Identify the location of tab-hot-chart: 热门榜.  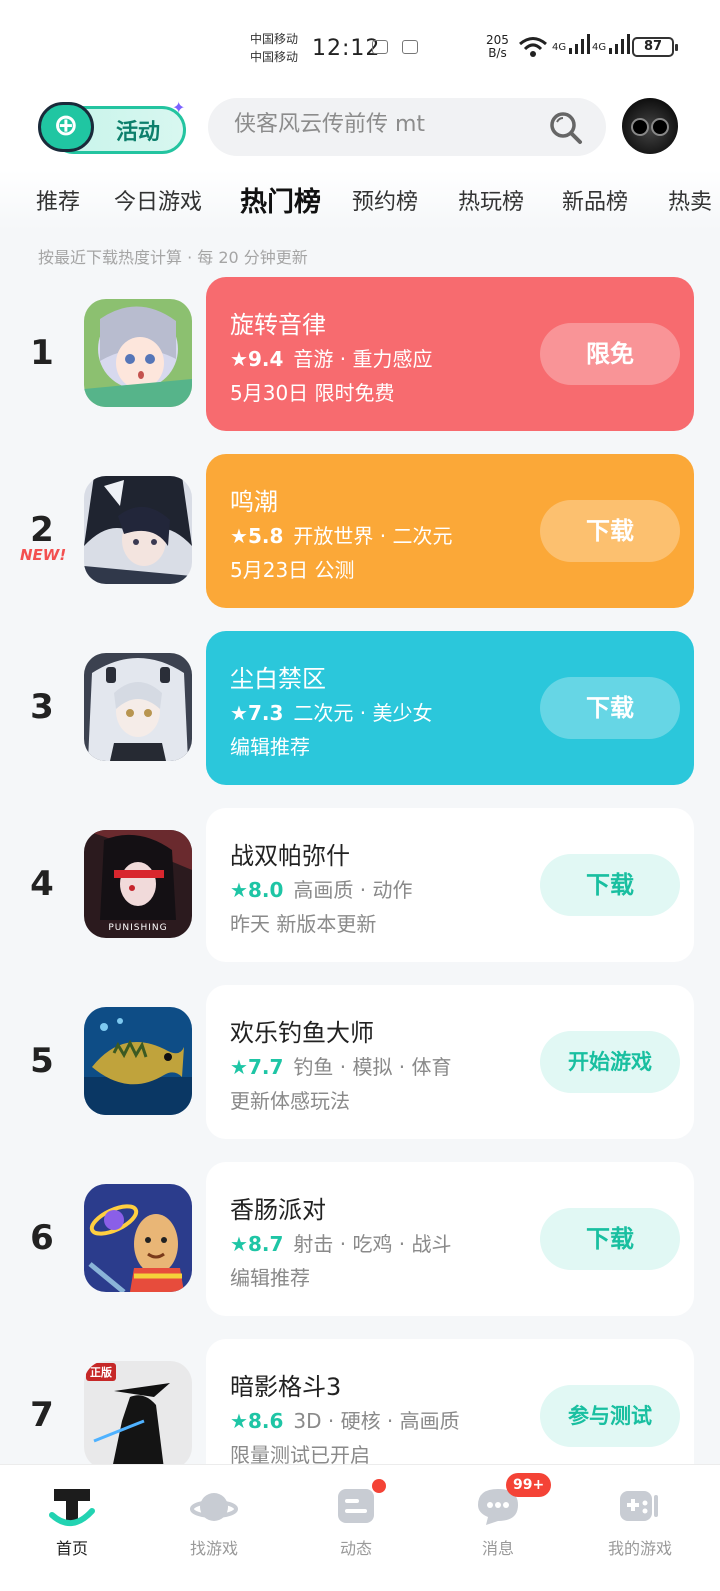
(280, 199).